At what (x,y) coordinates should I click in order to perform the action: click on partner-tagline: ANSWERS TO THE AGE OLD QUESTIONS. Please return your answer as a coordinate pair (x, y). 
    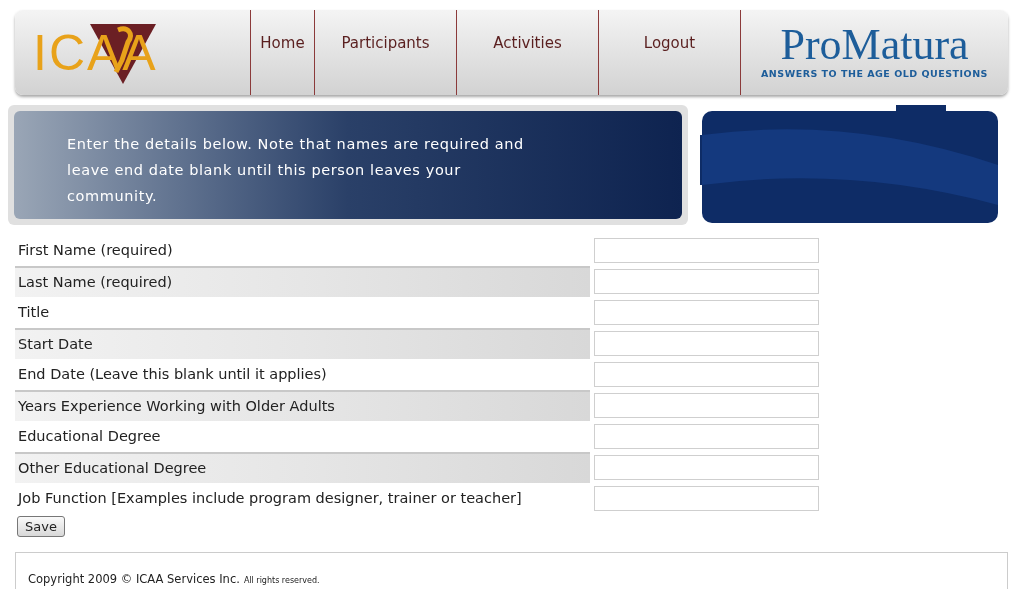
    Looking at the image, I should click on (874, 74).